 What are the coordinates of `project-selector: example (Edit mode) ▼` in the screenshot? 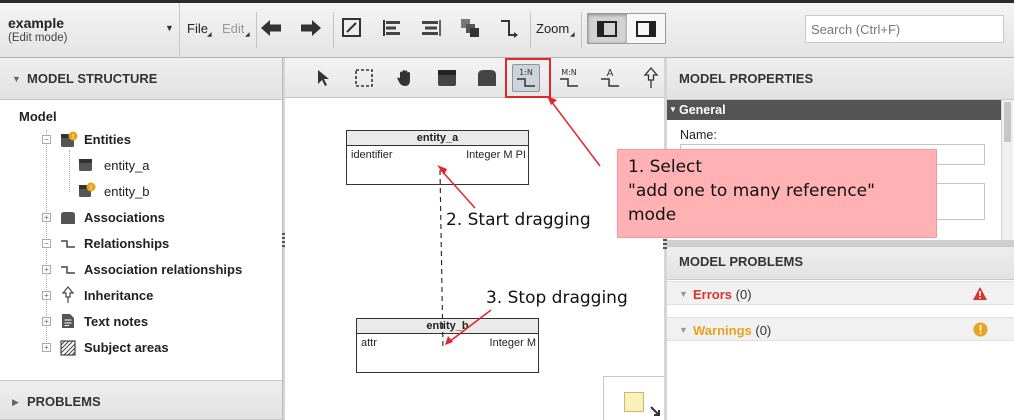 It's located at (90, 30).